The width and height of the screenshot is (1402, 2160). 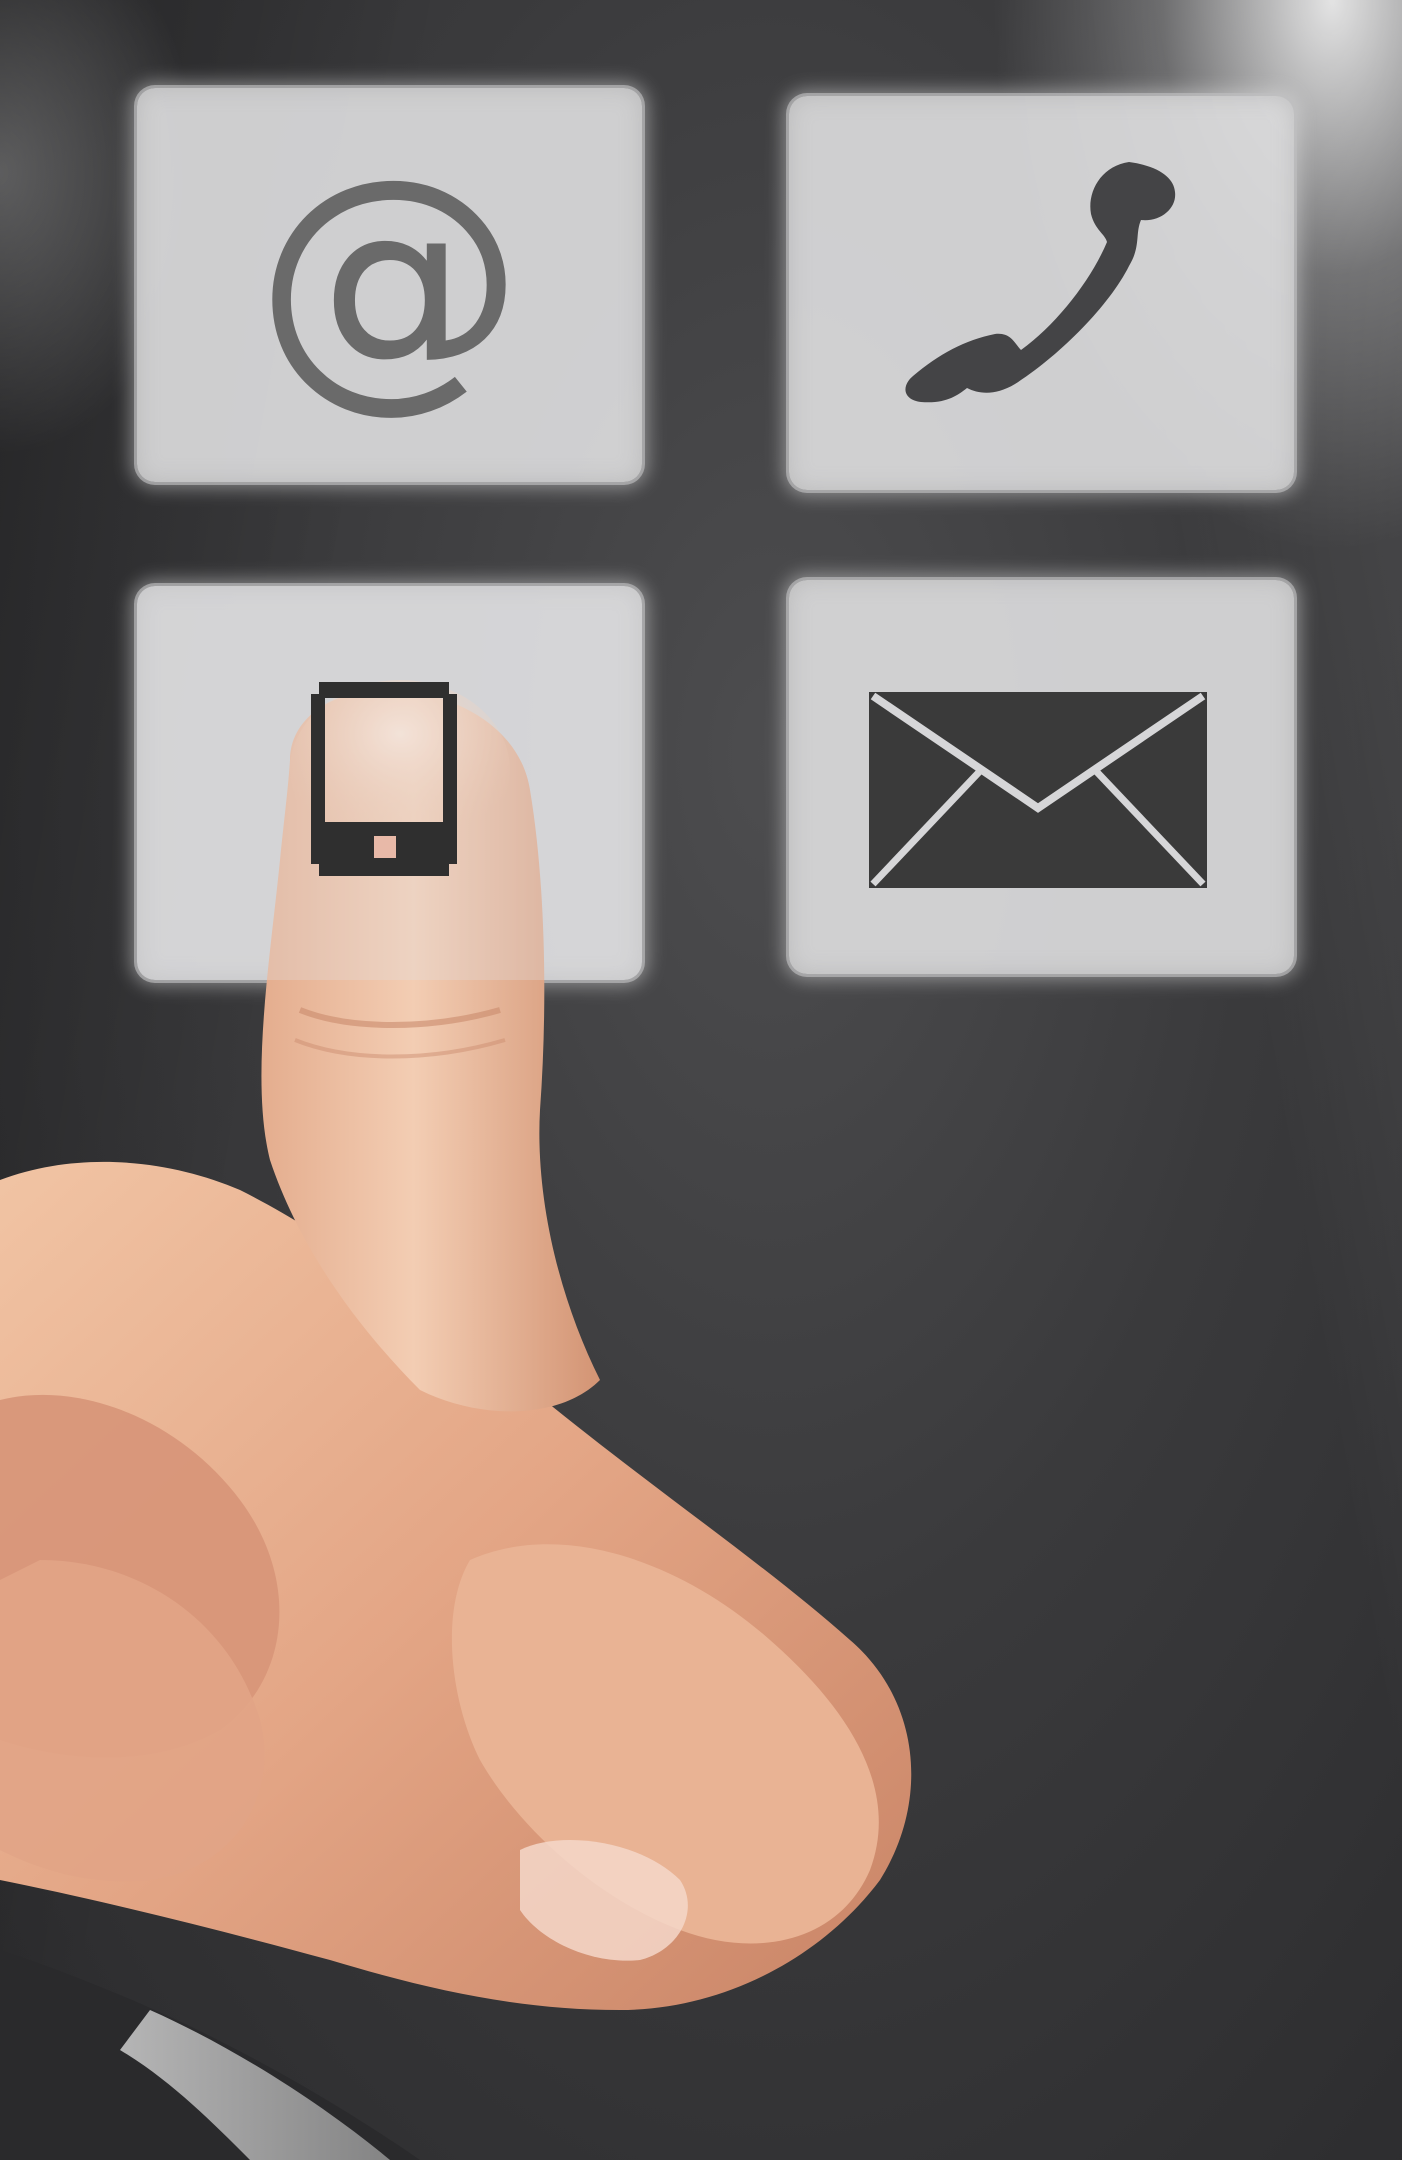 I want to click on mobile-phone-button, so click(x=389, y=783).